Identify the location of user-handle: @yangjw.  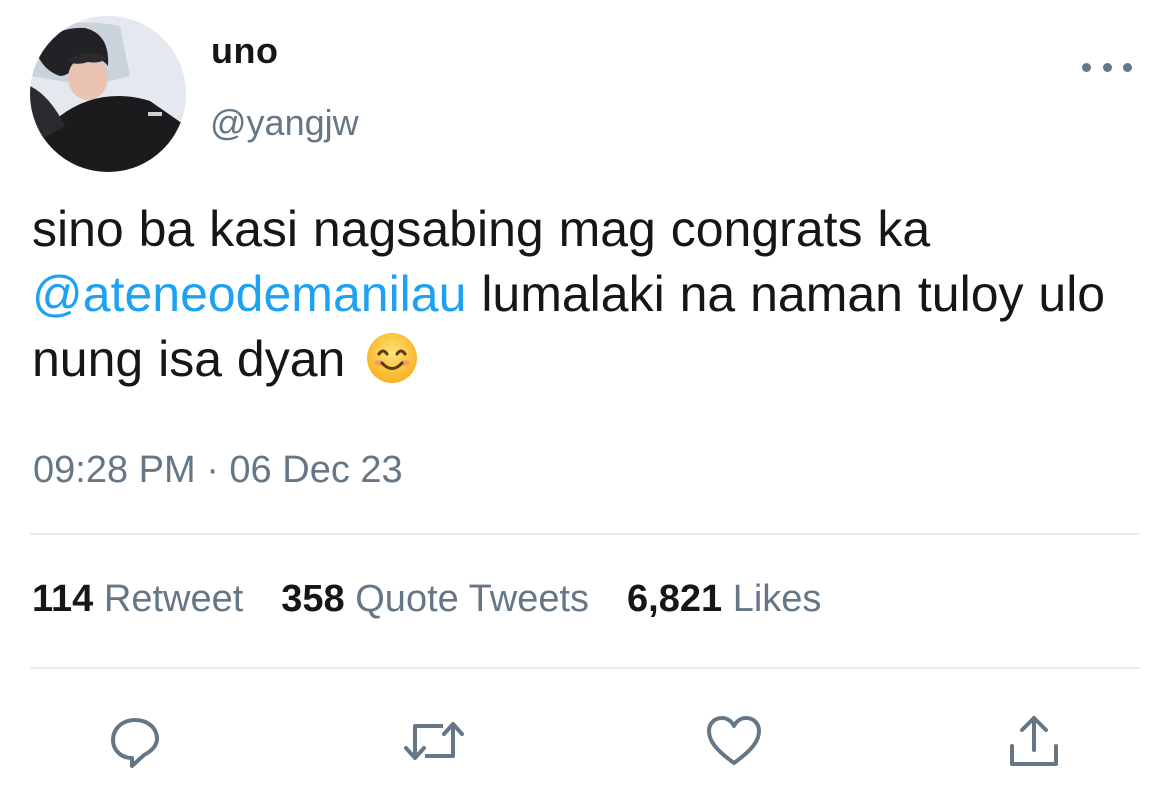
(284, 123).